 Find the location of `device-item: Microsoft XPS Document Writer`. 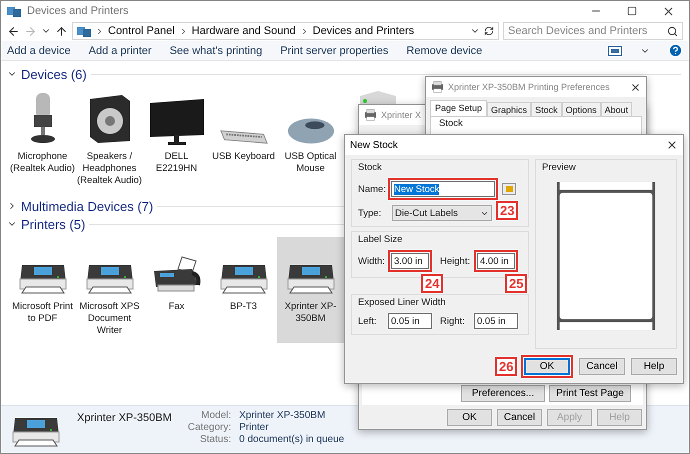

device-item: Microsoft XPS Document Writer is located at coordinates (109, 290).